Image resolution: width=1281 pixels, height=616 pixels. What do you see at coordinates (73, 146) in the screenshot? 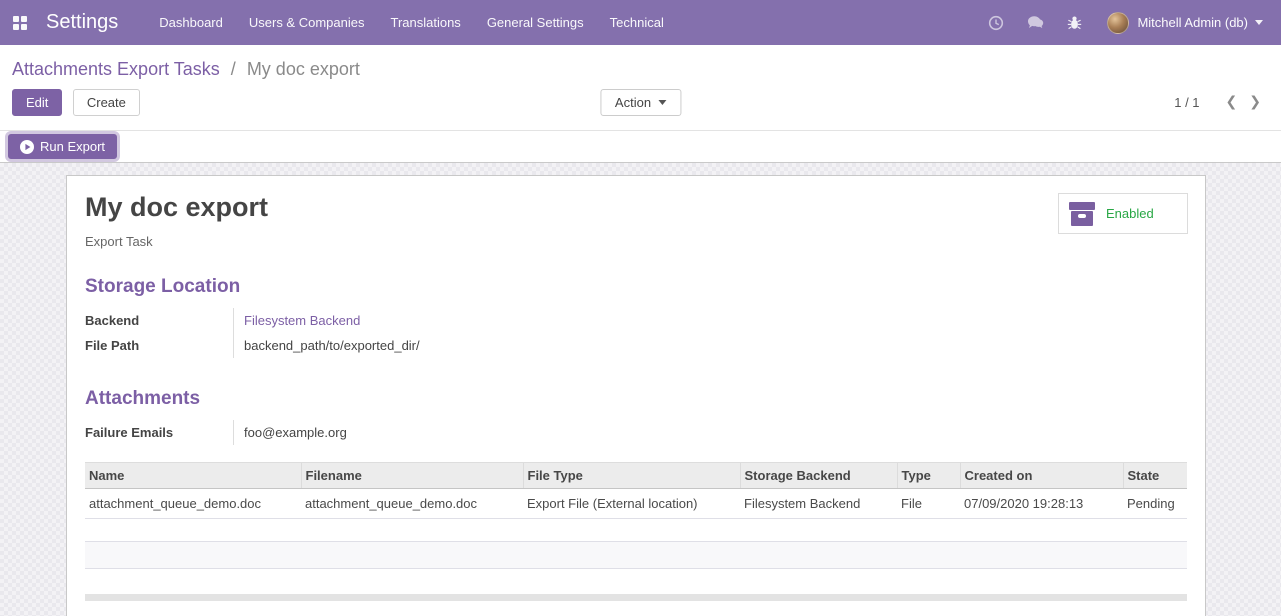
I see `run-export-label: Run Export` at bounding box center [73, 146].